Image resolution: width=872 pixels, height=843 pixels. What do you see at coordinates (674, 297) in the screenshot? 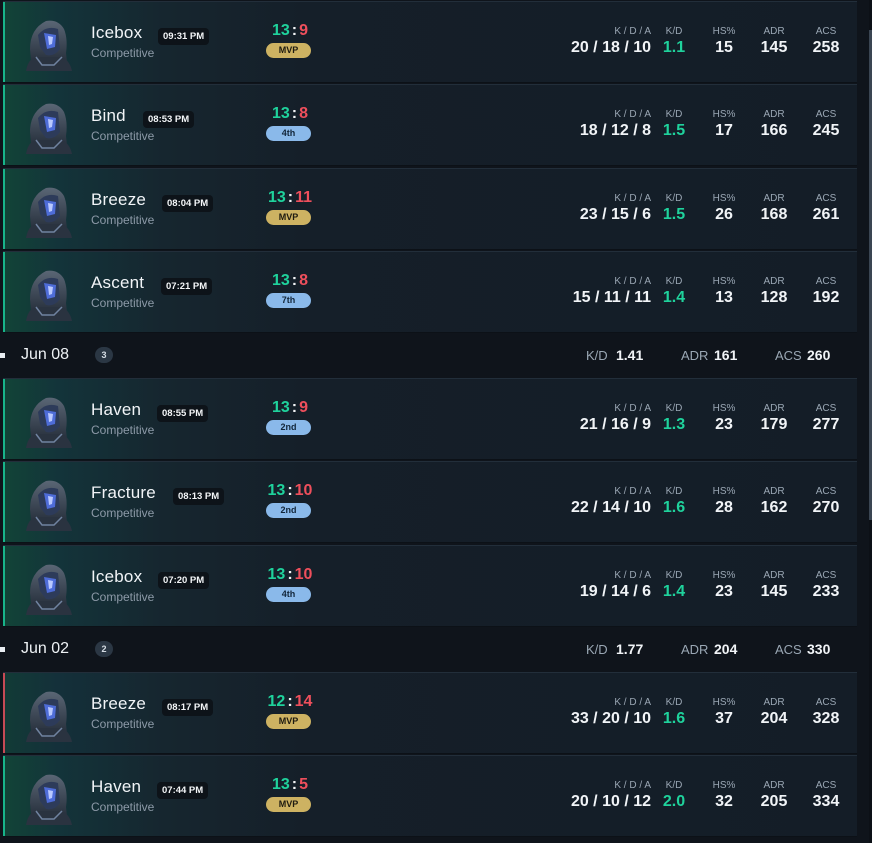
I see `kd-value: 1.4` at bounding box center [674, 297].